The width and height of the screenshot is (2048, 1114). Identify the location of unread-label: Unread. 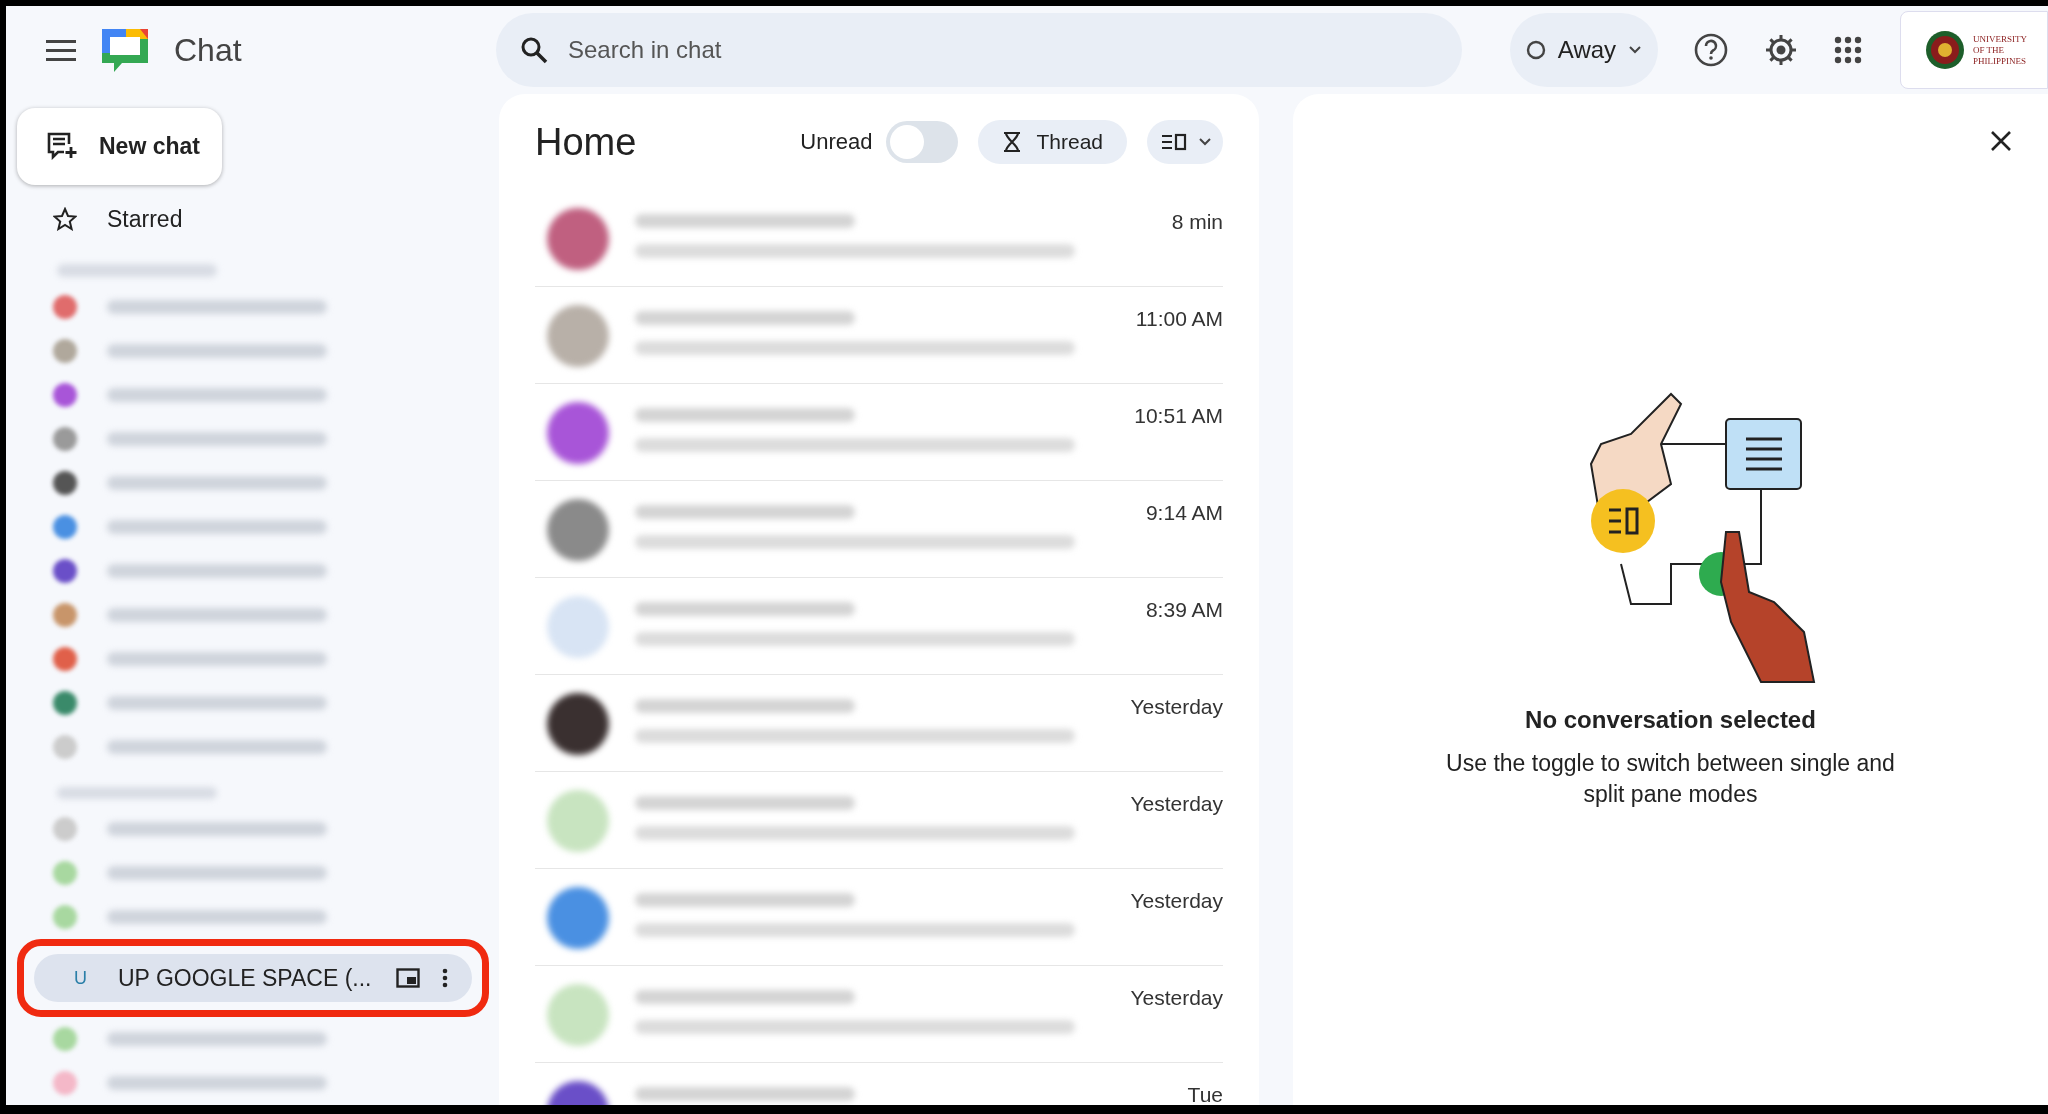
(836, 142).